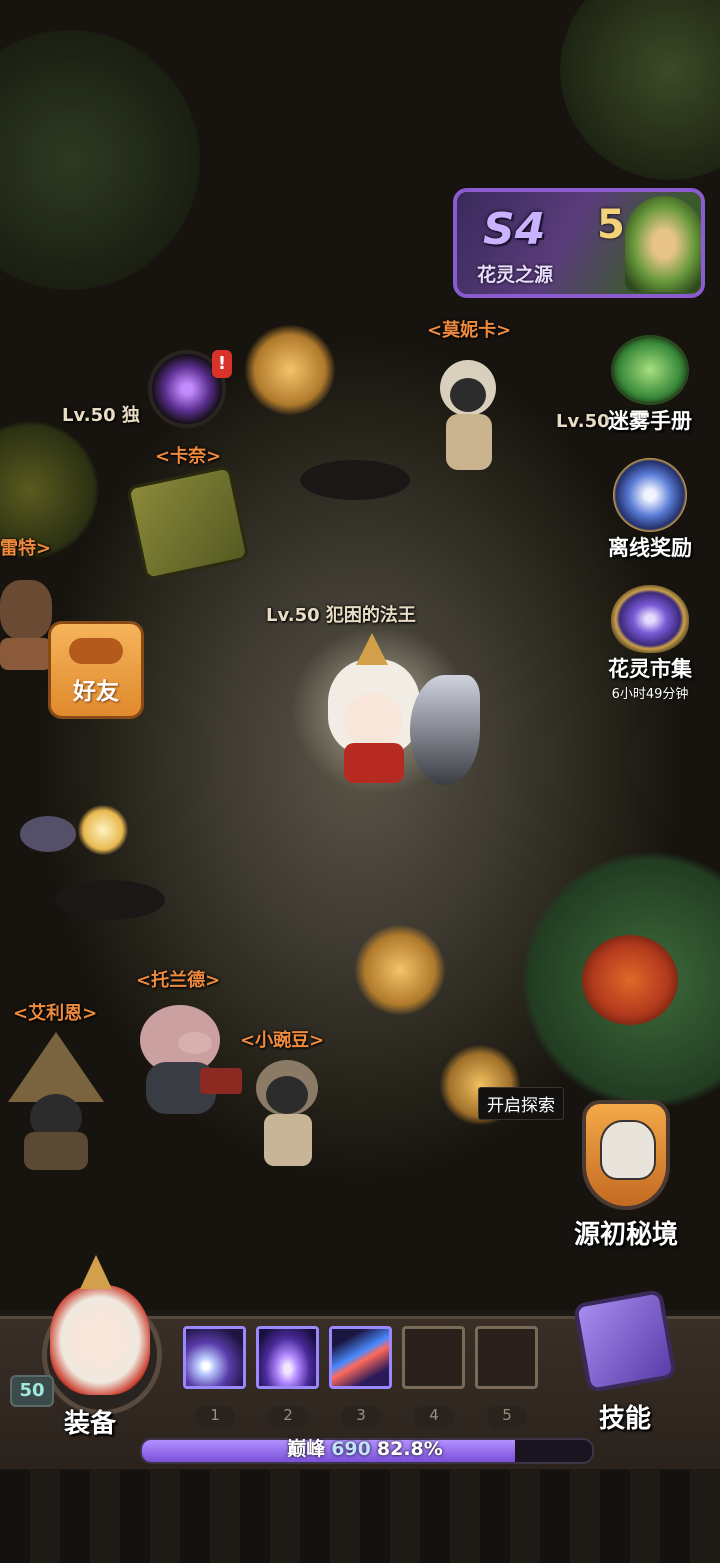 The height and width of the screenshot is (1563, 720). Describe the element at coordinates (650, 619) in the screenshot. I see `crystal-shield-icon` at that location.